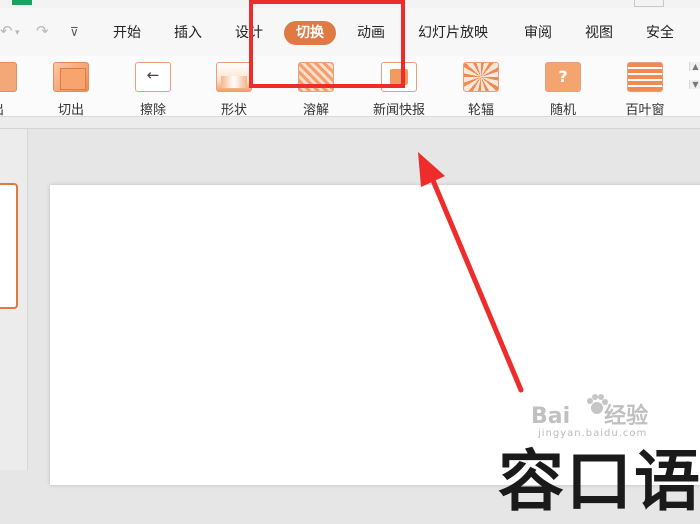 The height and width of the screenshot is (524, 700). What do you see at coordinates (551, 416) in the screenshot?
I see `watermark-brand-text: Bai` at bounding box center [551, 416].